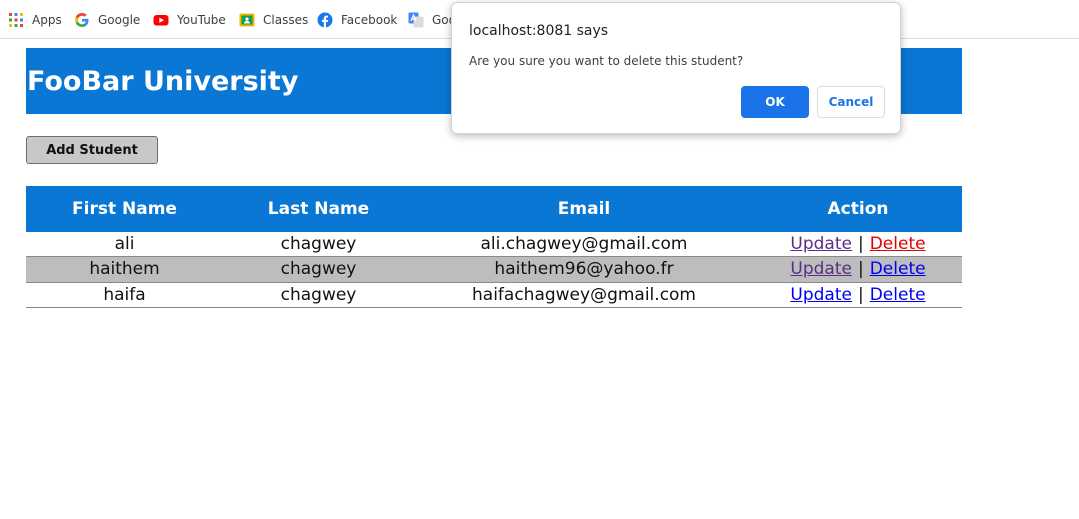 Image resolution: width=1079 pixels, height=519 pixels. I want to click on bookmark-label: Apps, so click(47, 20).